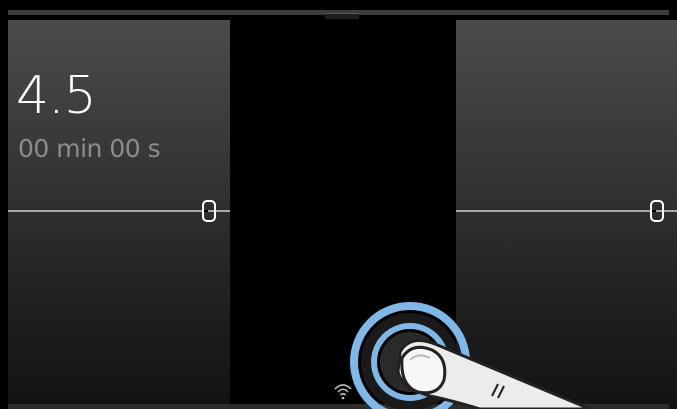  What do you see at coordinates (209, 211) in the screenshot?
I see `left-slider-handle` at bounding box center [209, 211].